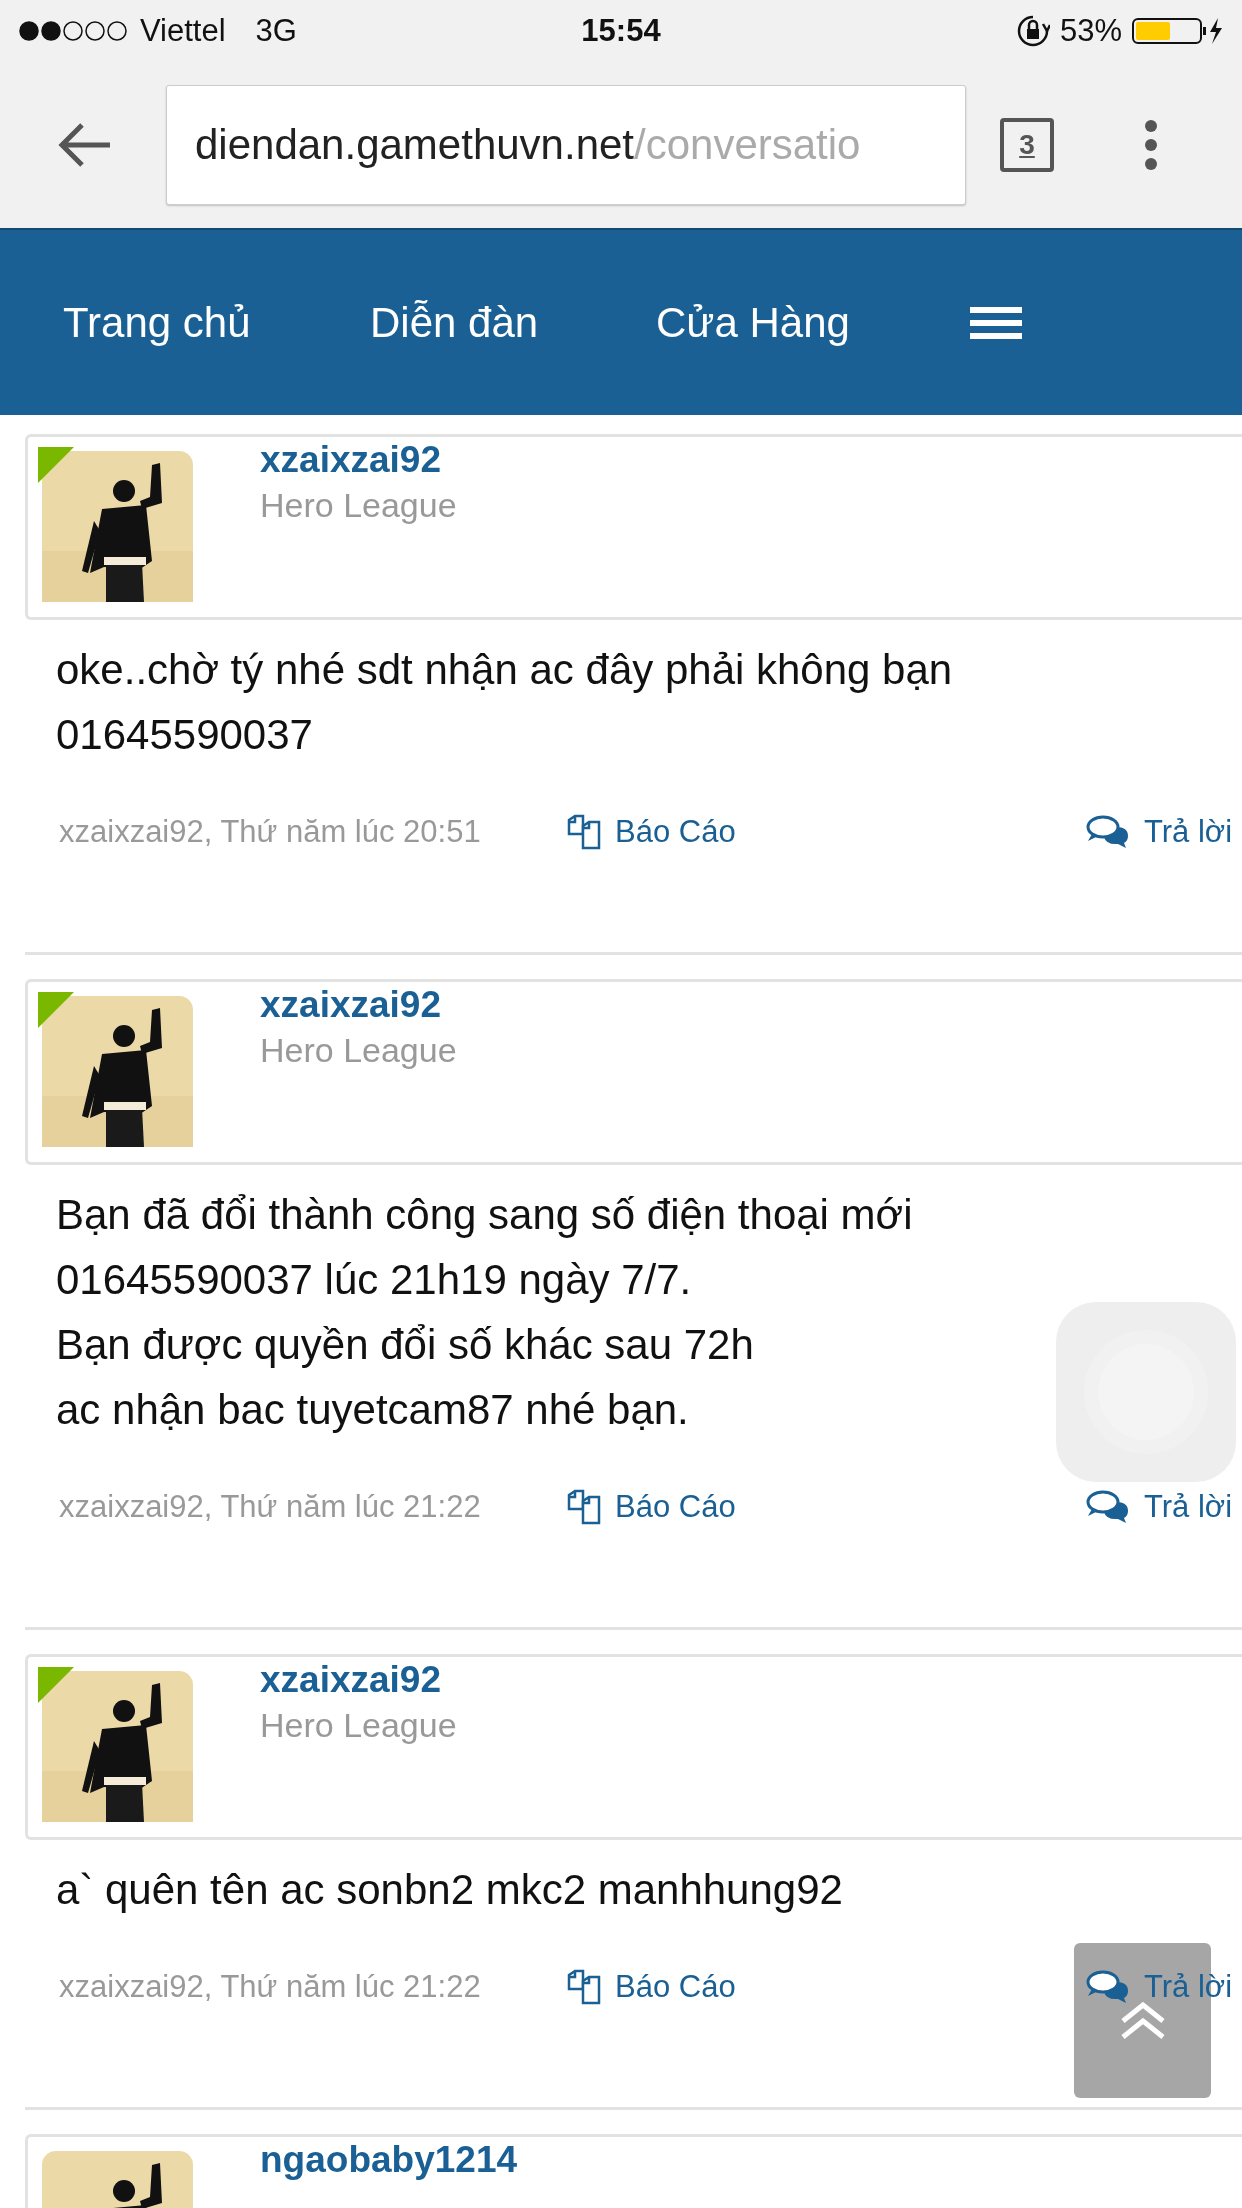 The width and height of the screenshot is (1242, 2208). What do you see at coordinates (1090, 31) in the screenshot?
I see `battery-percent: 53%` at bounding box center [1090, 31].